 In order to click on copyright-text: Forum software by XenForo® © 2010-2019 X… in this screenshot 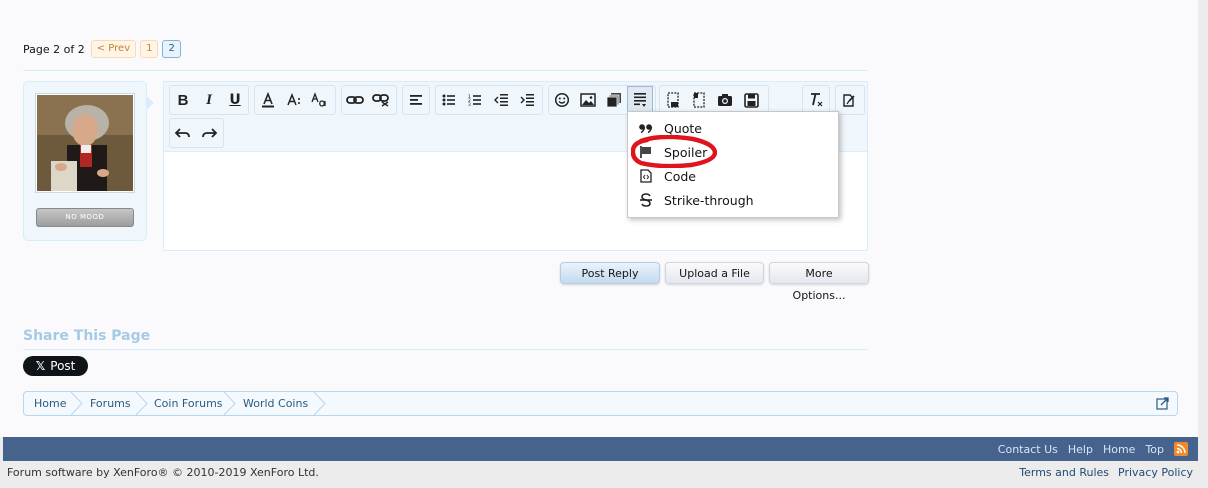, I will do `click(163, 472)`.